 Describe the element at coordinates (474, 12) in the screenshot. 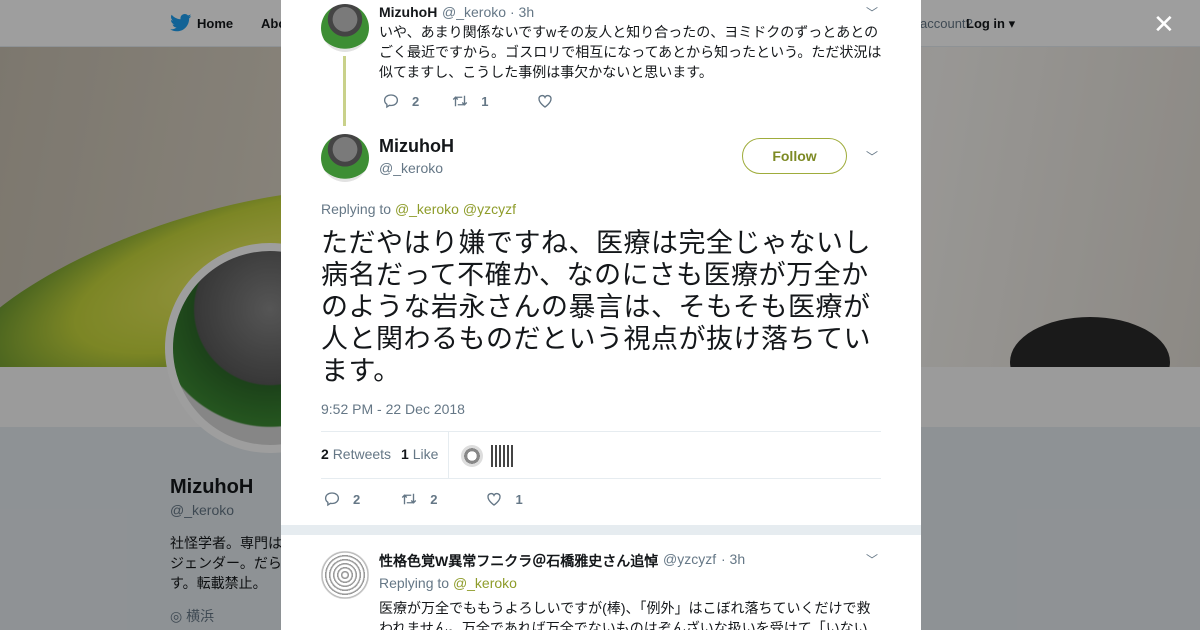

I see `parent-tweet-handle: @_keroko` at that location.